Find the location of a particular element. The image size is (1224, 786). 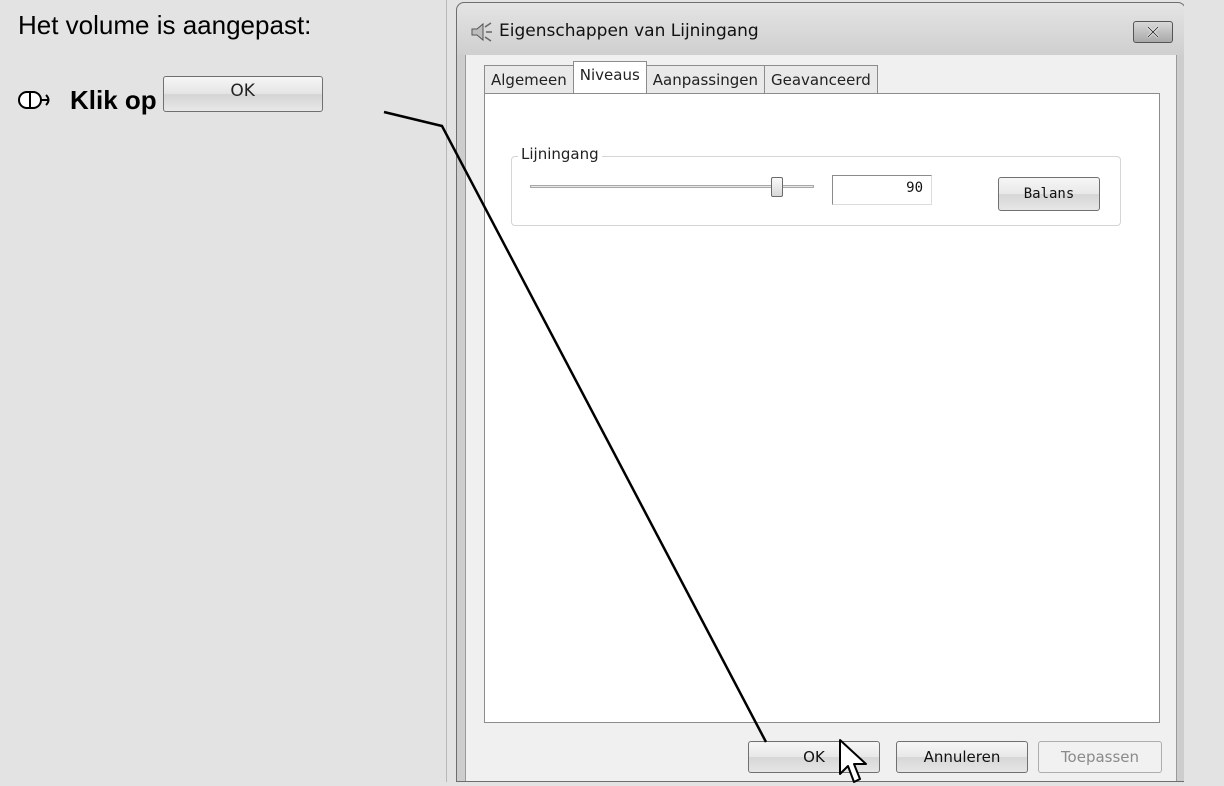

volume-slider-thumb is located at coordinates (777, 187).